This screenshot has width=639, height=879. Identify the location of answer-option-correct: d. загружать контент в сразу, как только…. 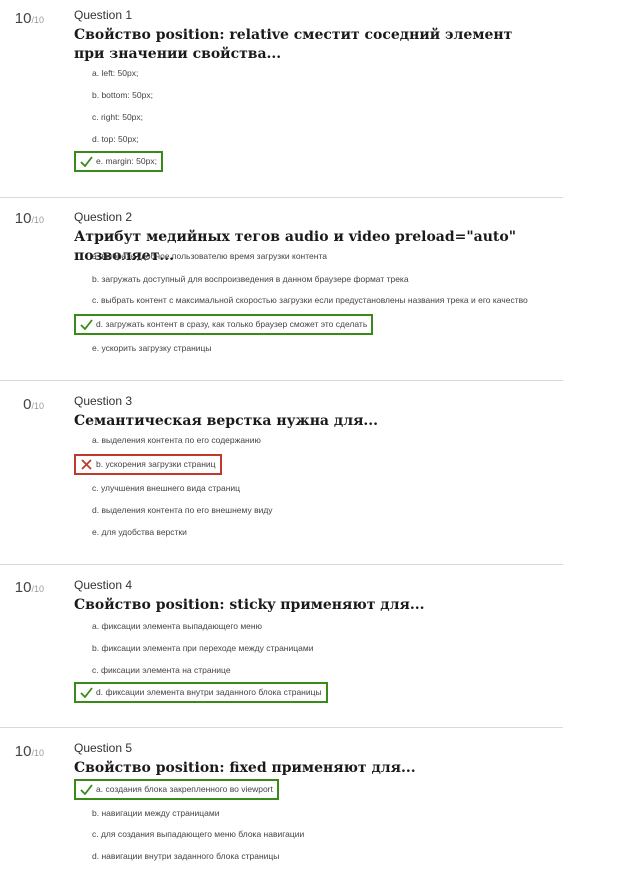
(224, 324).